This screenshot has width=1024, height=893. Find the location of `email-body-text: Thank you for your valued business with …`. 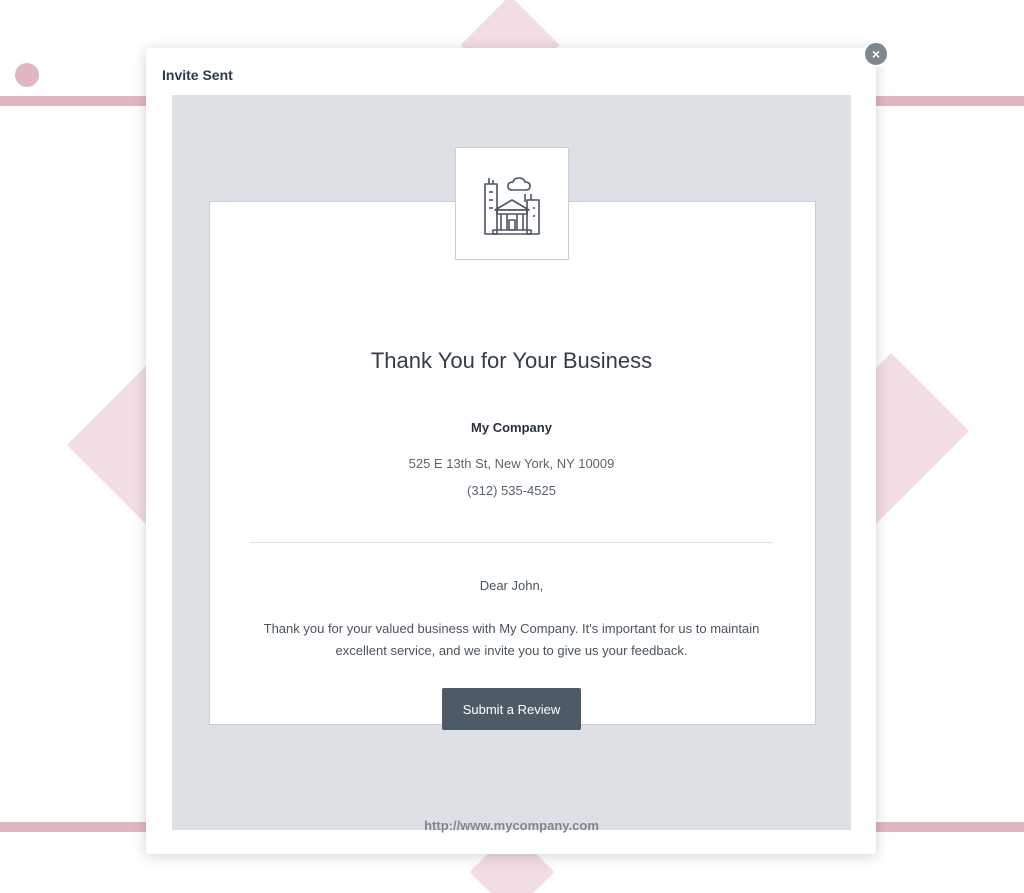

email-body-text: Thank you for your valued business with … is located at coordinates (511, 639).